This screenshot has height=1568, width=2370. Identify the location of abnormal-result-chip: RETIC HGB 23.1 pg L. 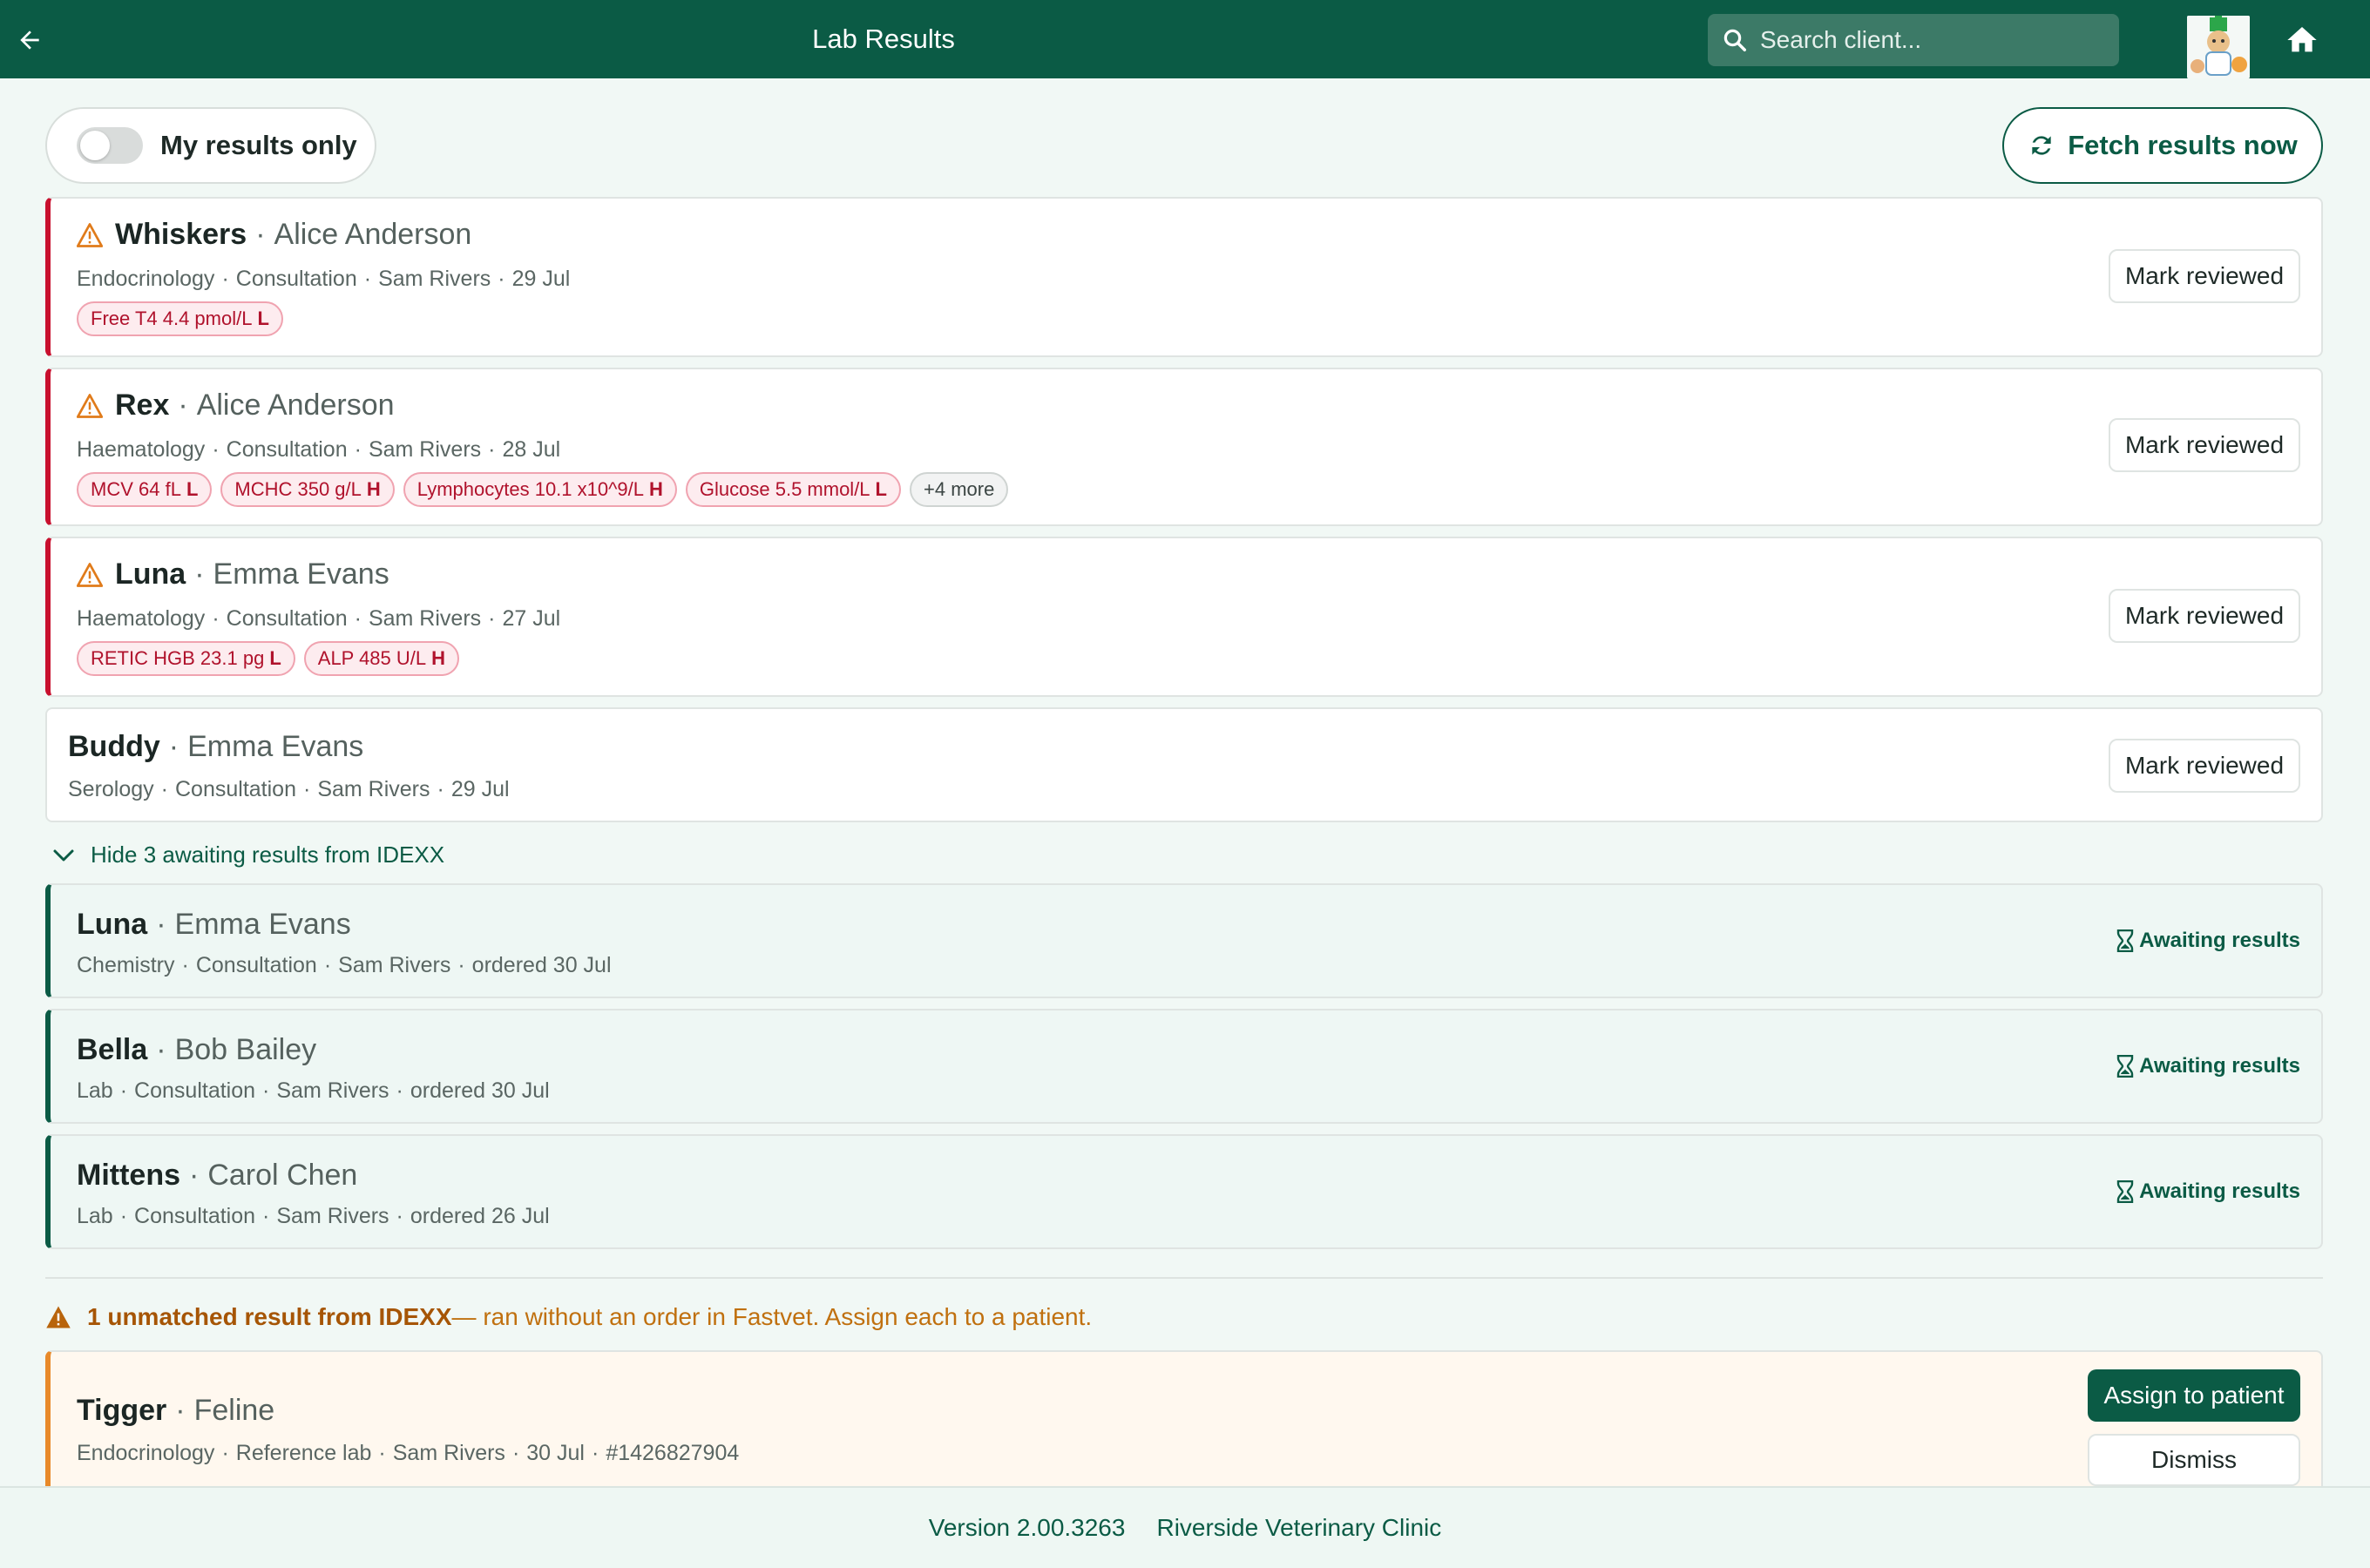
(186, 658).